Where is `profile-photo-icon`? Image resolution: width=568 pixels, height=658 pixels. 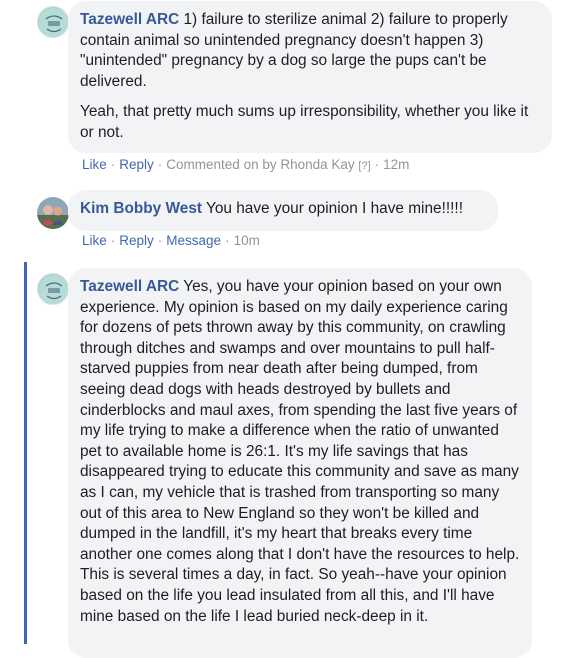 profile-photo-icon is located at coordinates (53, 213).